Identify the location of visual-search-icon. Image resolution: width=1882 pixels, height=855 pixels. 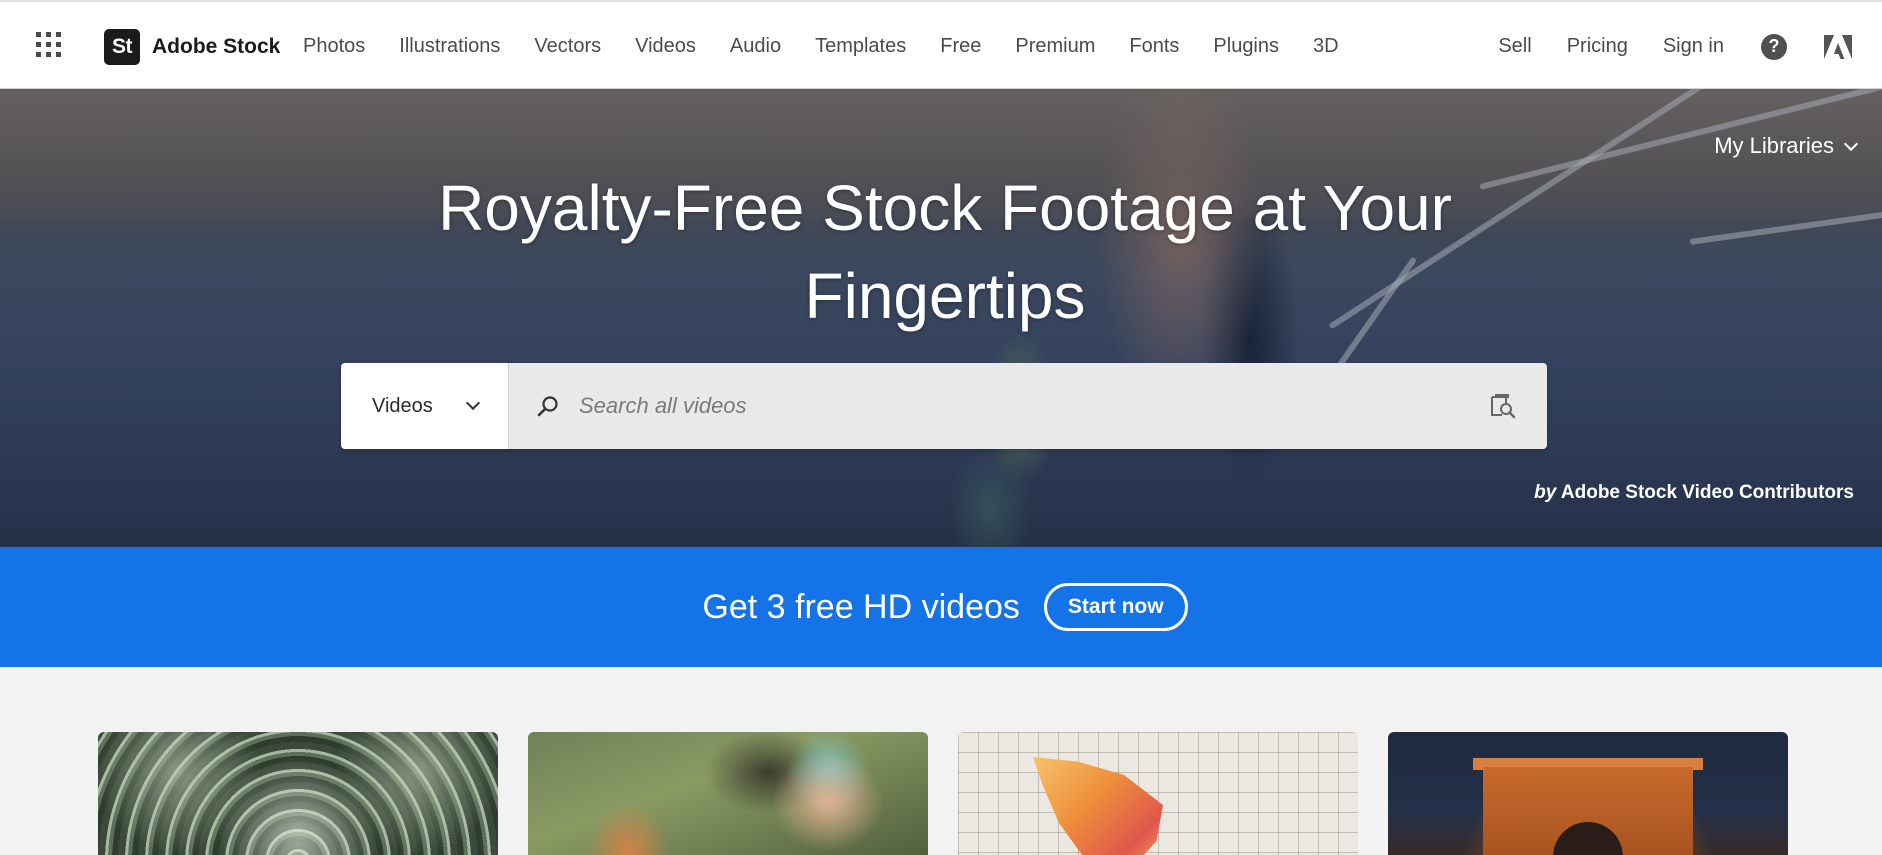
(1503, 406).